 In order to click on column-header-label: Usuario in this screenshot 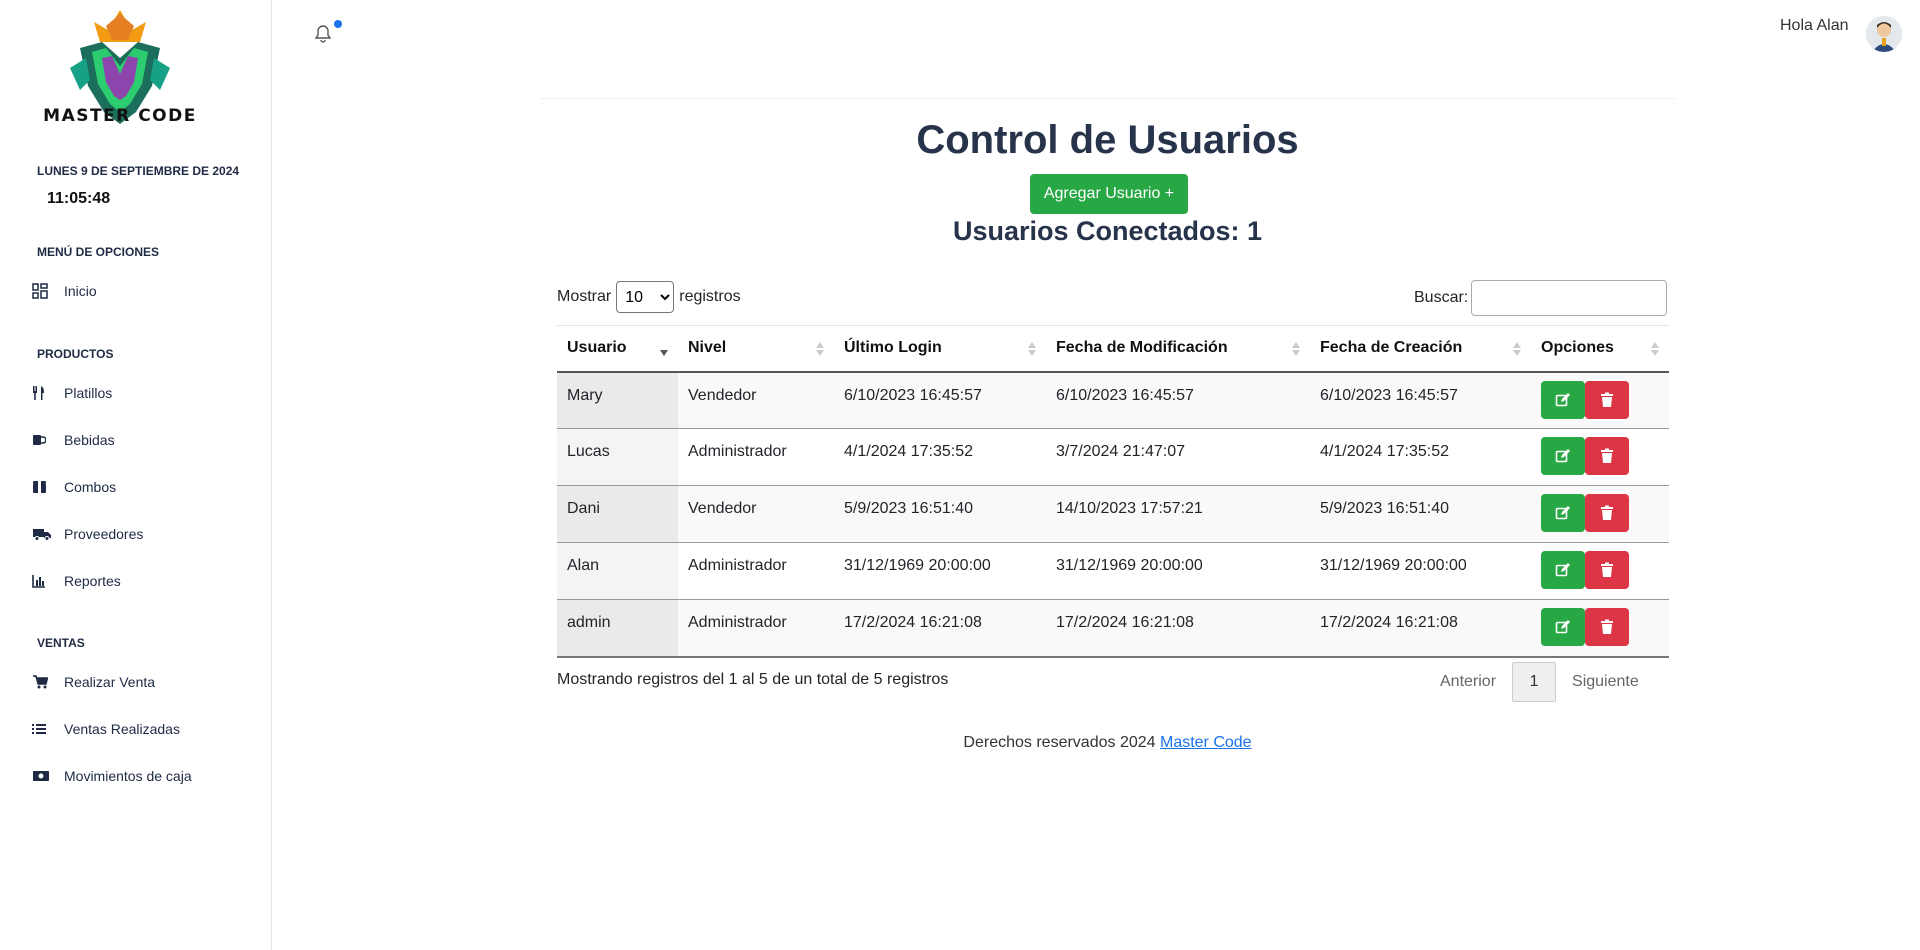, I will do `click(597, 348)`.